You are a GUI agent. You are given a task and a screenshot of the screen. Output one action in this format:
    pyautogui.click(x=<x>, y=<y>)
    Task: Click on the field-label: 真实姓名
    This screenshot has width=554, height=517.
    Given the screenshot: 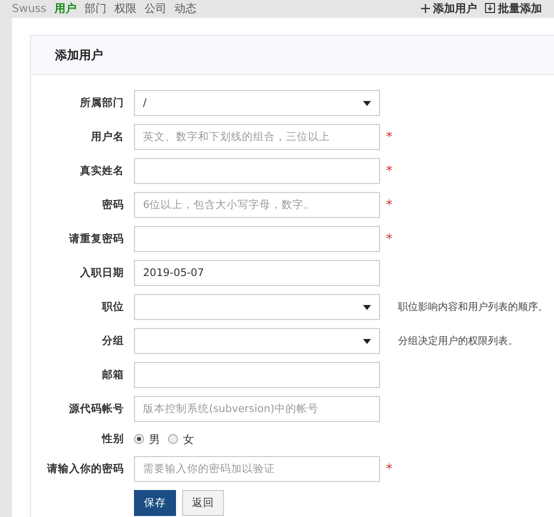 What is the action you would take?
    pyautogui.click(x=102, y=171)
    